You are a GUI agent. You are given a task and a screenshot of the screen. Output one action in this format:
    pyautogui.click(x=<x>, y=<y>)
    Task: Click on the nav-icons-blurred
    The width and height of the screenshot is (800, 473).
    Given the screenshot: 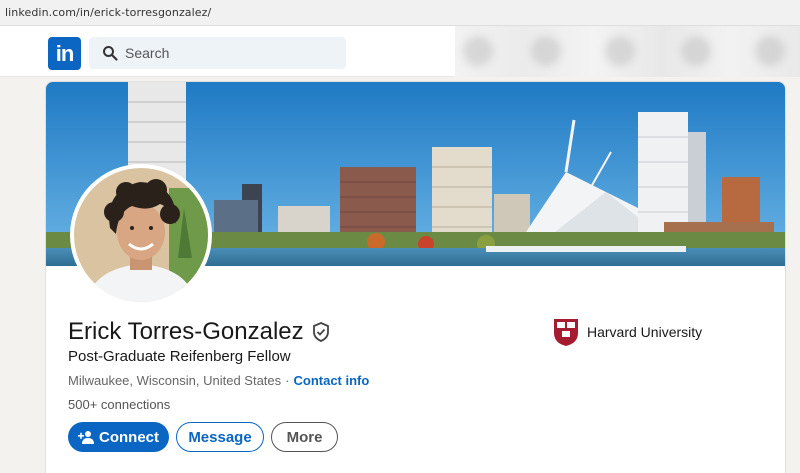 What is the action you would take?
    pyautogui.click(x=627, y=51)
    